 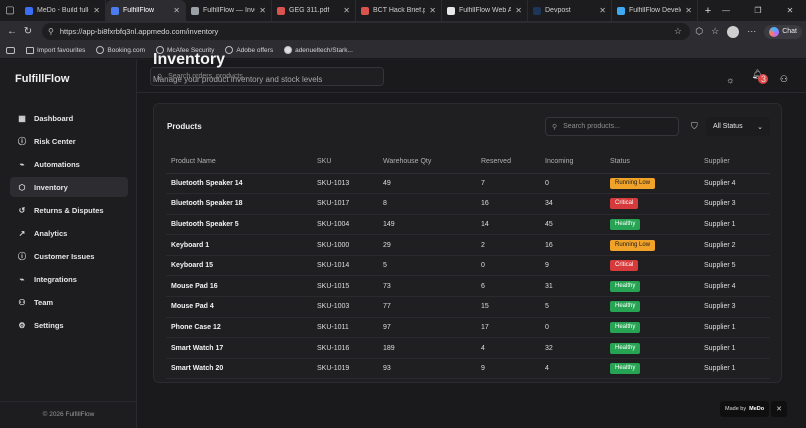 What do you see at coordinates (69, 303) in the screenshot?
I see `sidebar-item-team: ⚇ Team` at bounding box center [69, 303].